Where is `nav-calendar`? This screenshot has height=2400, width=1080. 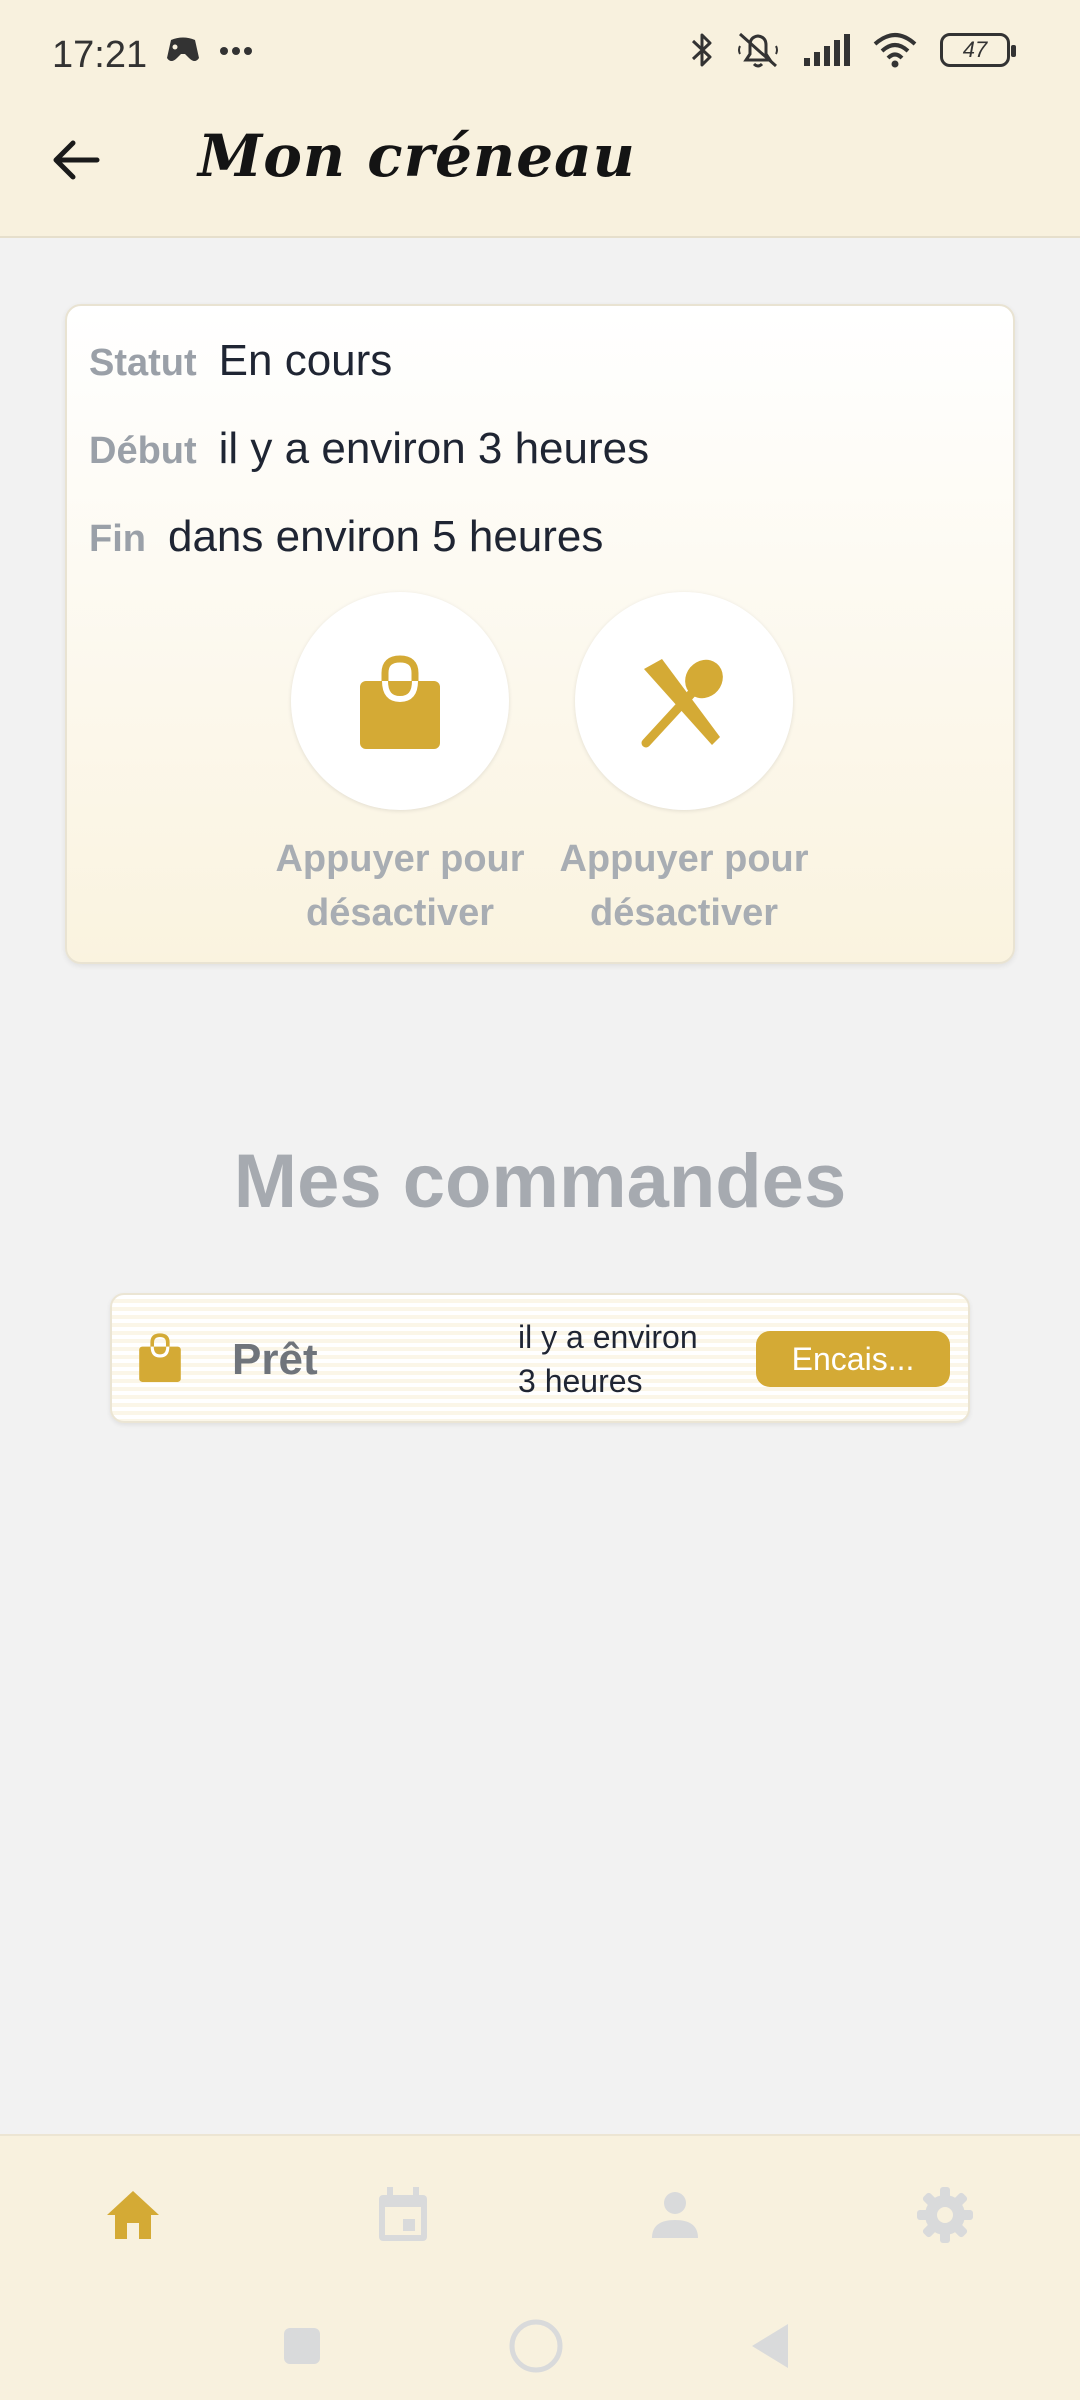
nav-calendar is located at coordinates (403, 2215).